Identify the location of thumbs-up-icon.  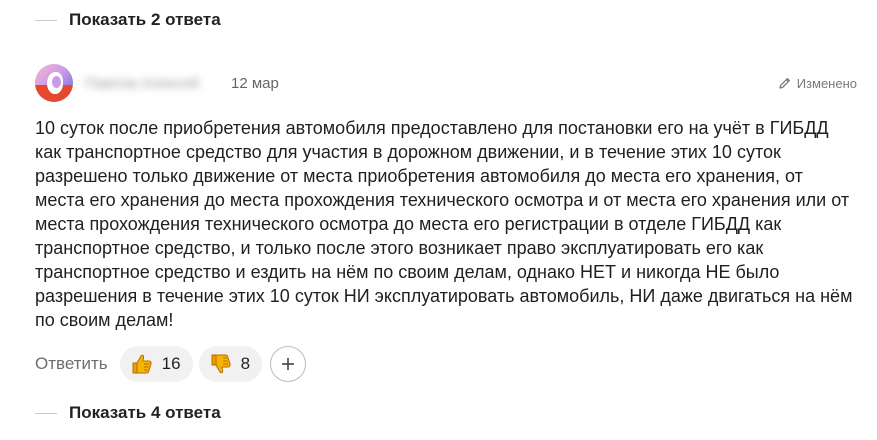
(142, 364).